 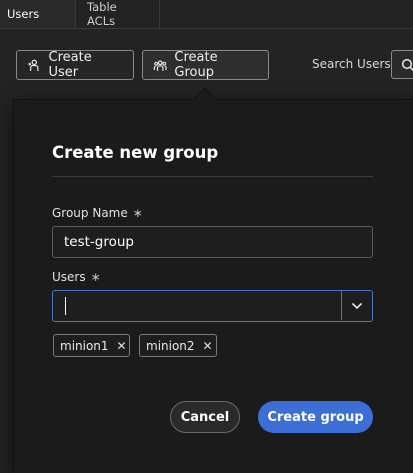 What do you see at coordinates (135, 152) in the screenshot?
I see `dialog-title: Create new group` at bounding box center [135, 152].